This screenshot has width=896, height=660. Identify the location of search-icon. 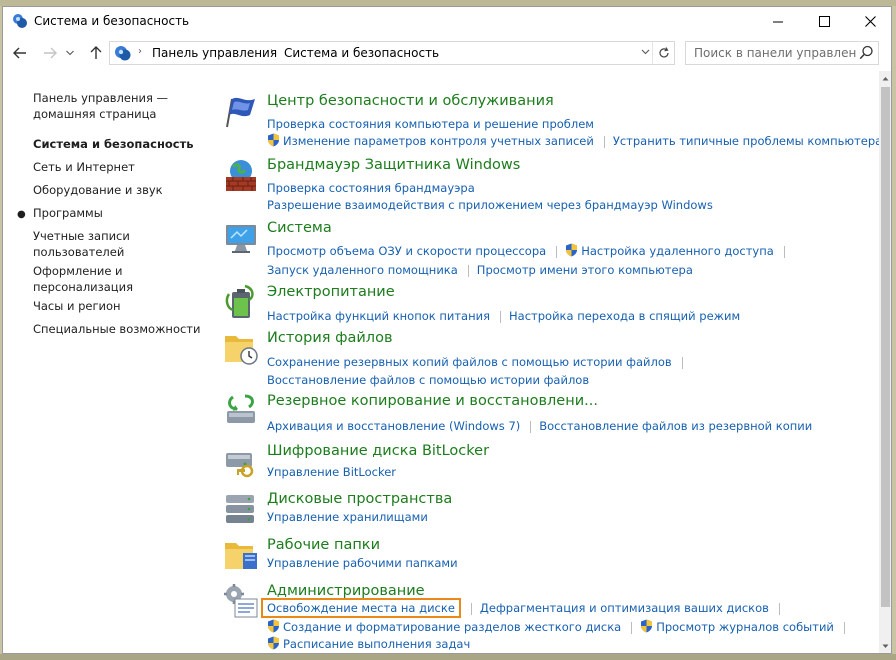
(866, 52).